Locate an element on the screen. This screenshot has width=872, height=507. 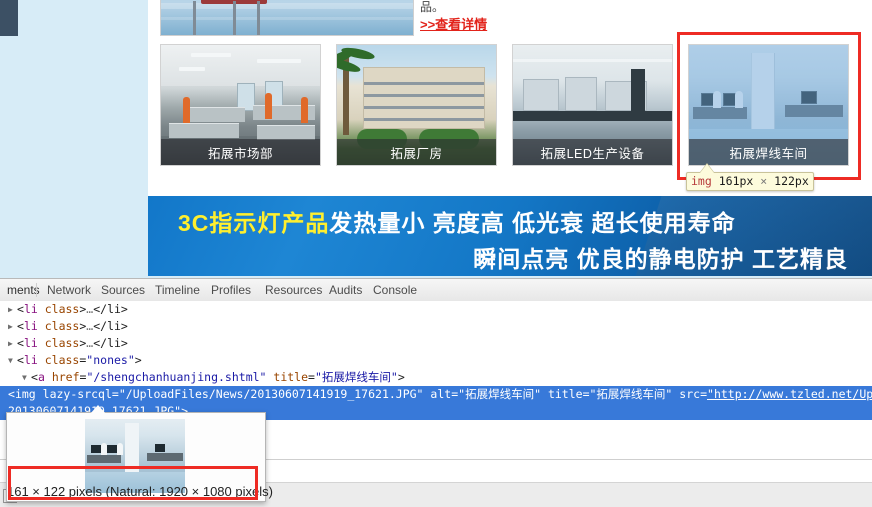
dom-node-li-collapsed-1: ▶ <li class>…</li> is located at coordinates (436, 309).